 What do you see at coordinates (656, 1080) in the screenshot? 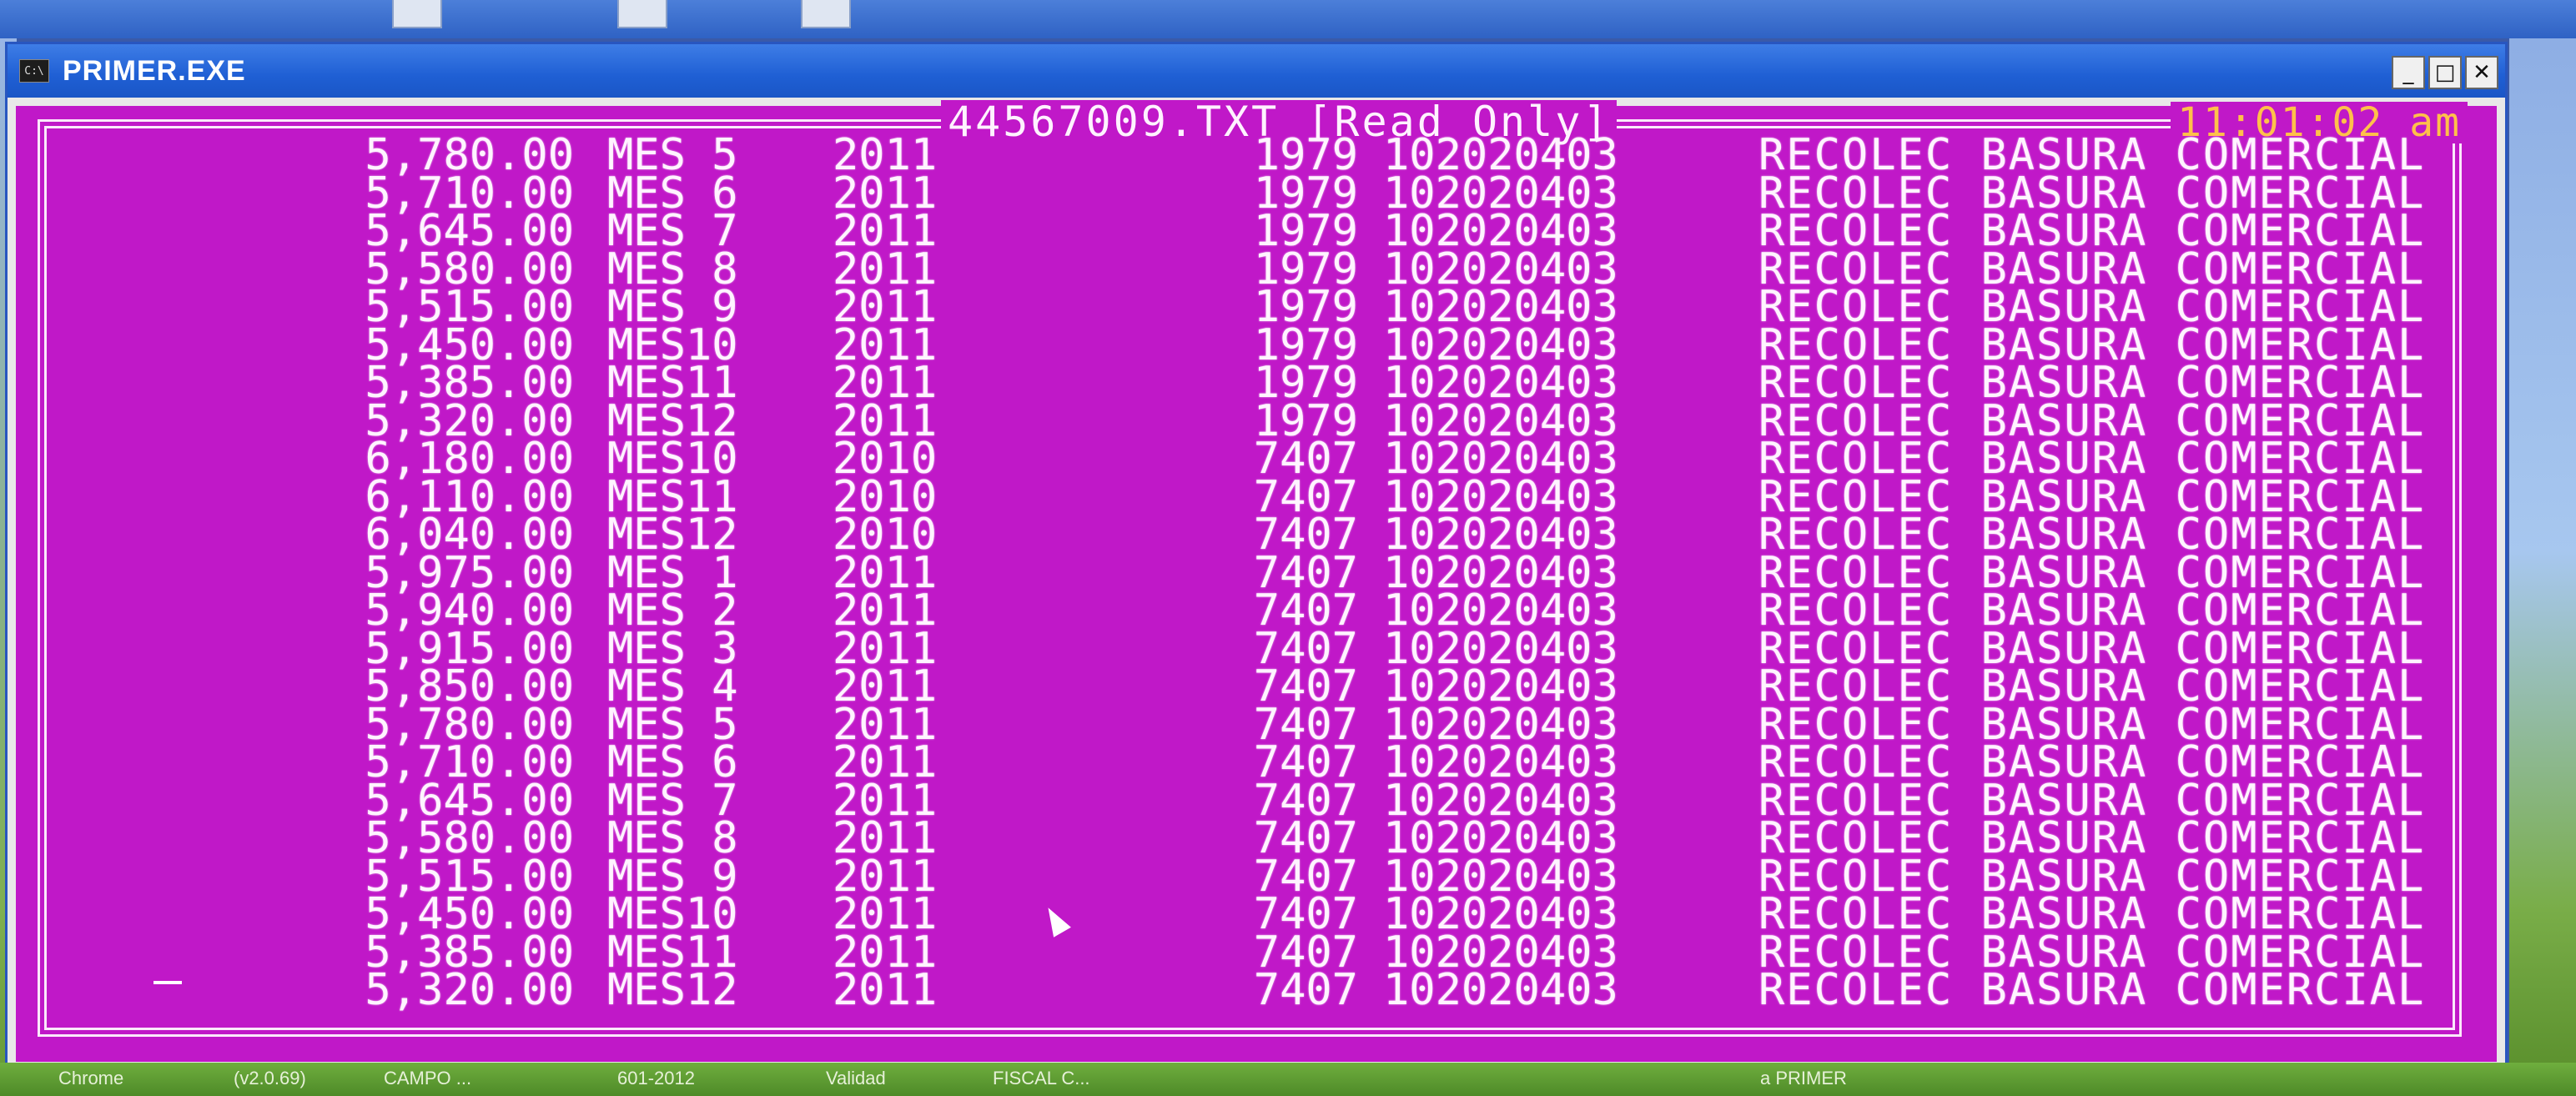
I see `taskbar-item: 601-2012` at bounding box center [656, 1080].